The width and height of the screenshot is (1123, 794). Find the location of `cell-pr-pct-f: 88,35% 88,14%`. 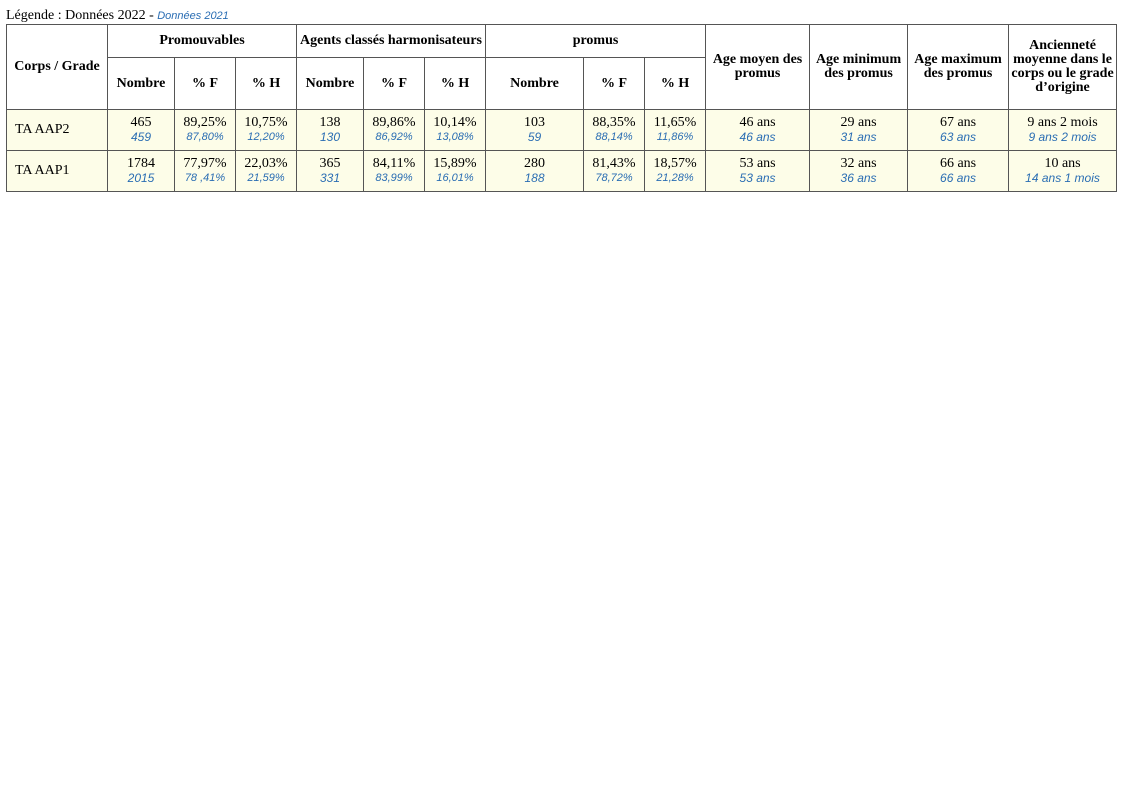

cell-pr-pct-f: 88,35% 88,14% is located at coordinates (614, 130).